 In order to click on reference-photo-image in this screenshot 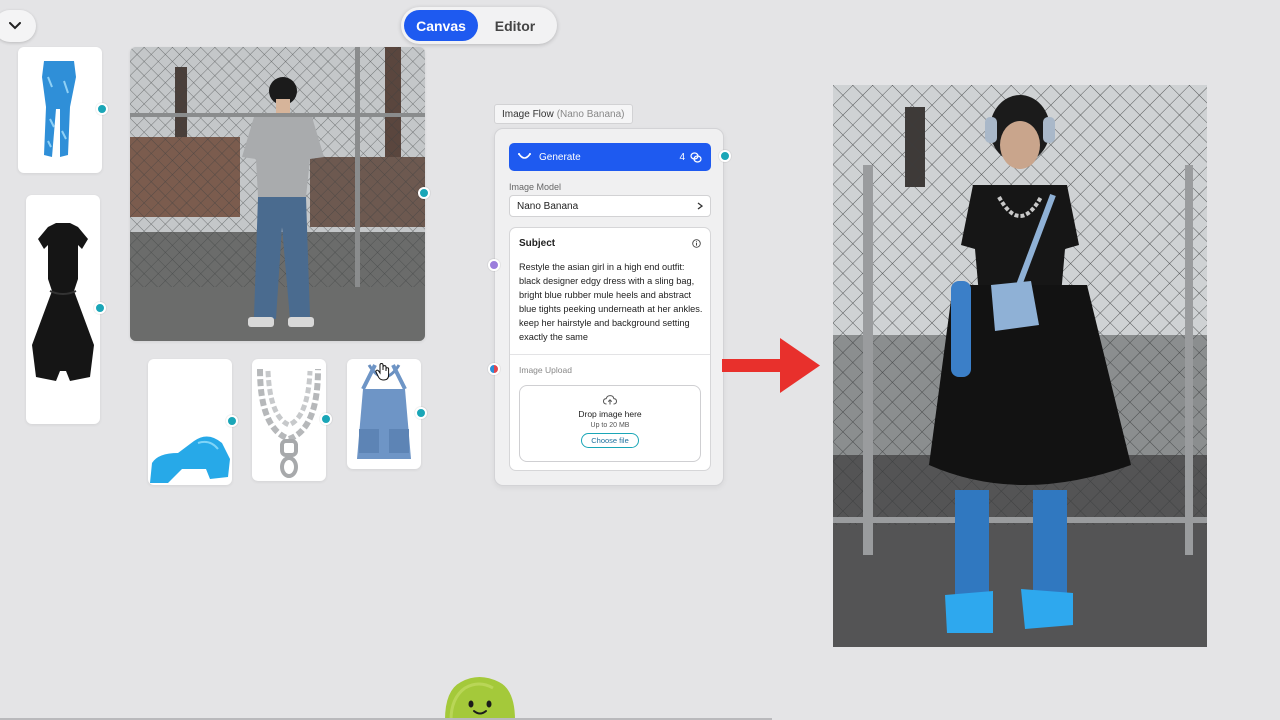, I will do `click(277, 194)`.